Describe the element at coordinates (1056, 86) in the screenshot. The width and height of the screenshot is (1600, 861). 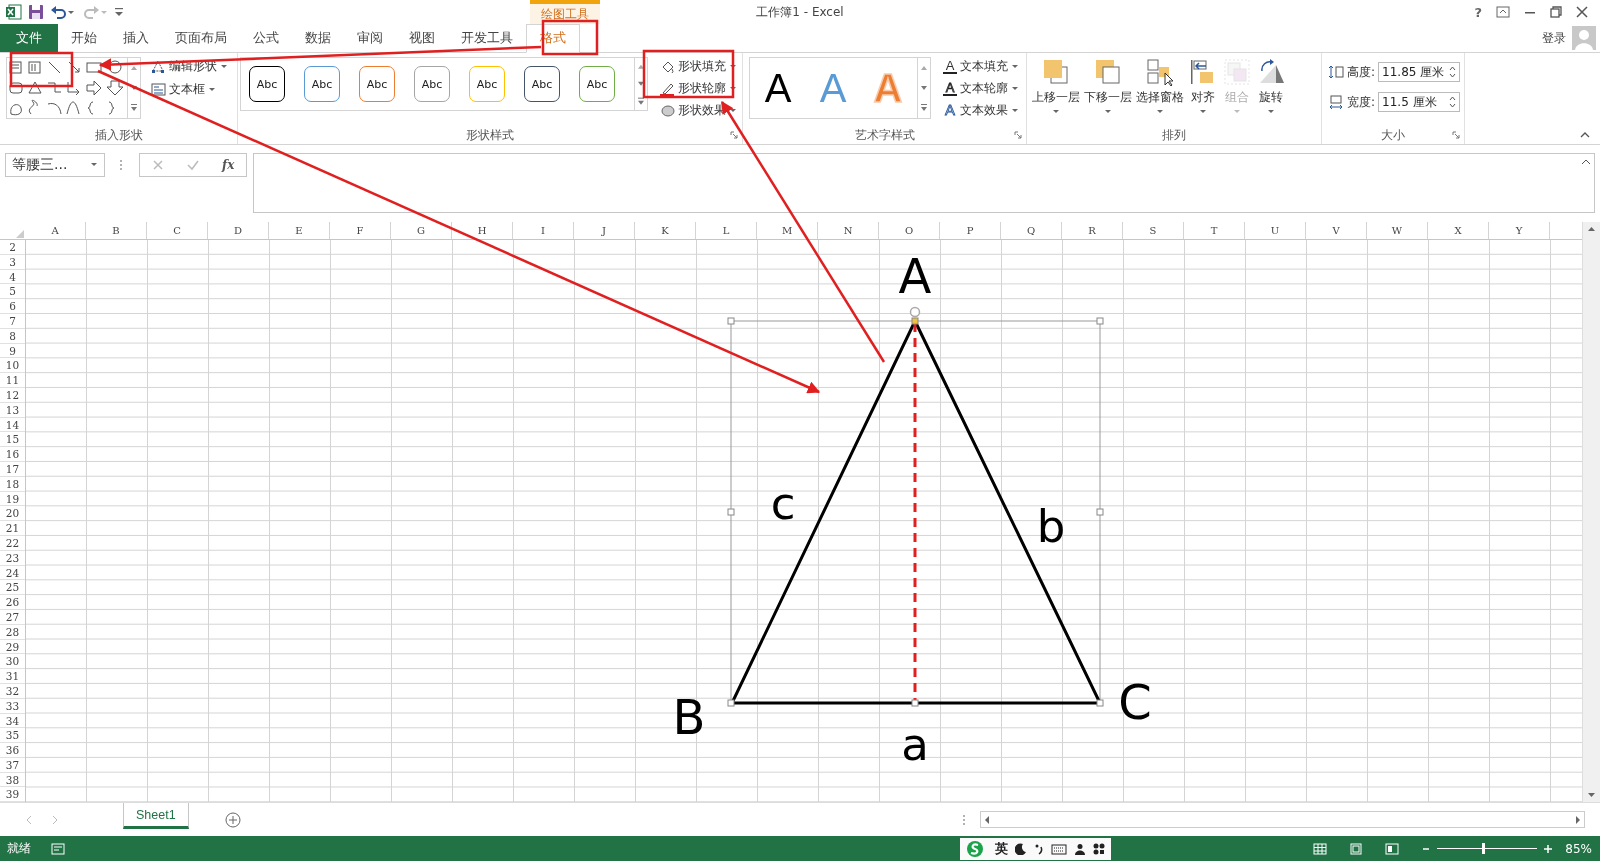
I see `ribbon-command: 上移一层` at that location.